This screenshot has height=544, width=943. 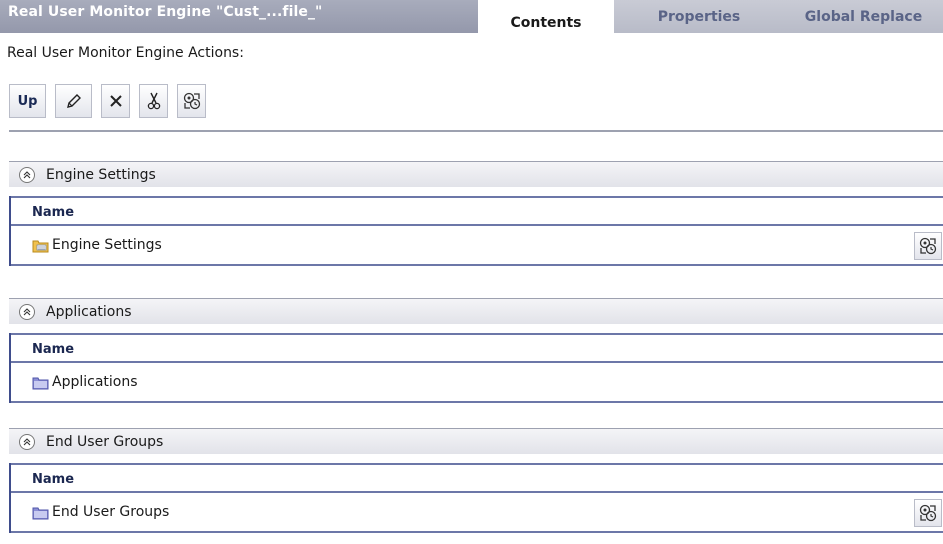 What do you see at coordinates (863, 16) in the screenshot?
I see `tab-global-replace: Global Replace` at bounding box center [863, 16].